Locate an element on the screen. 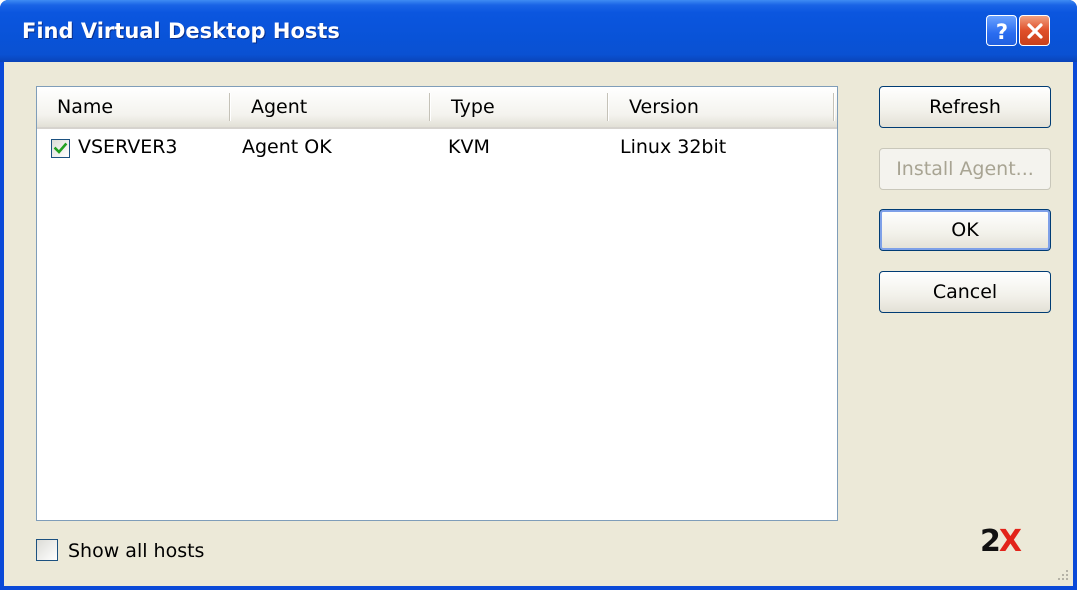 Image resolution: width=1077 pixels, height=590 pixels. show-all-hosts-label: Show all hosts is located at coordinates (136, 551).